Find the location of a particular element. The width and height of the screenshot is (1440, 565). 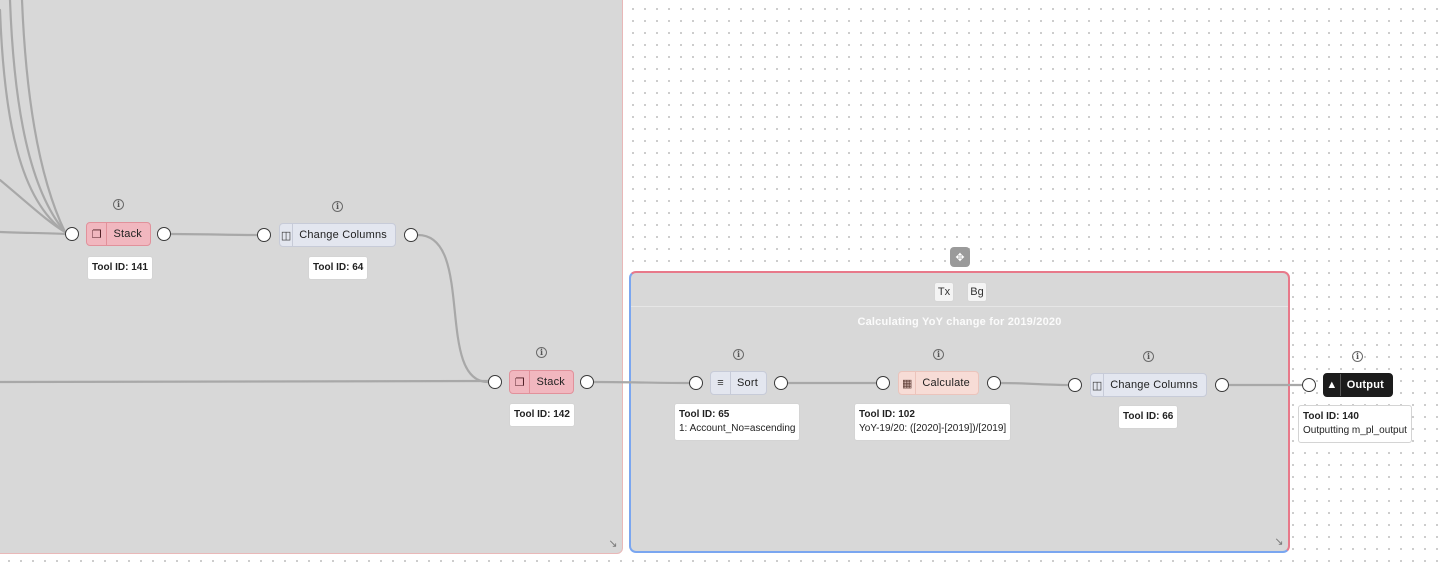

move-handle-icon: ✥ is located at coordinates (960, 257).